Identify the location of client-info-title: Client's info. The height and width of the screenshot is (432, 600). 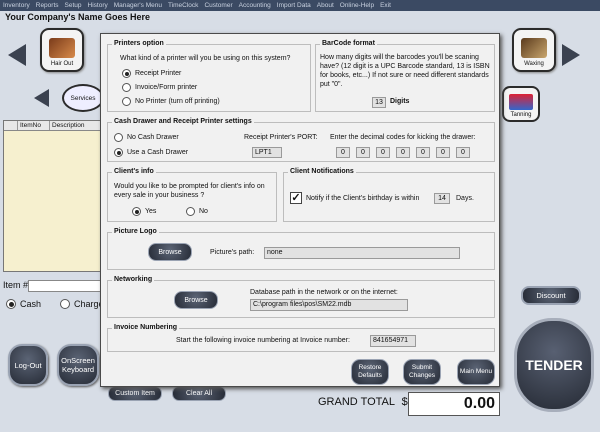
(134, 171).